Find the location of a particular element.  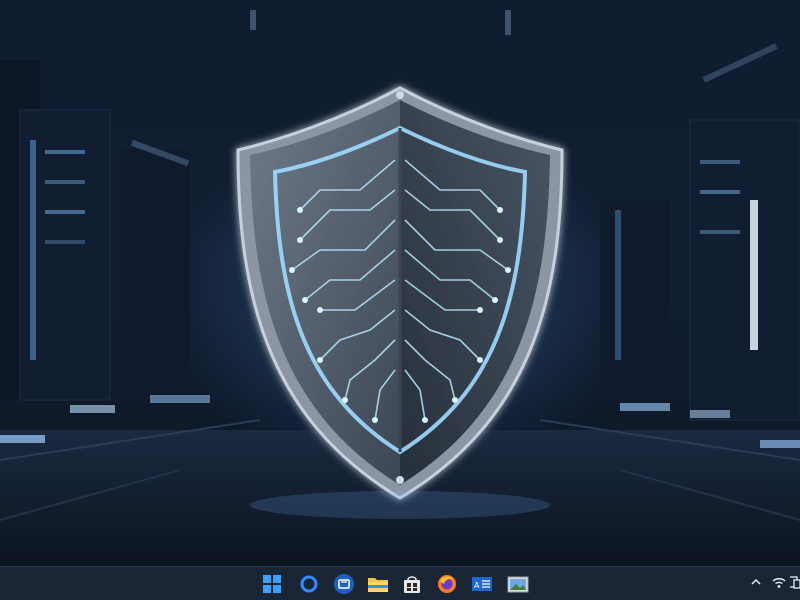

mail-icon: A is located at coordinates (482, 584).